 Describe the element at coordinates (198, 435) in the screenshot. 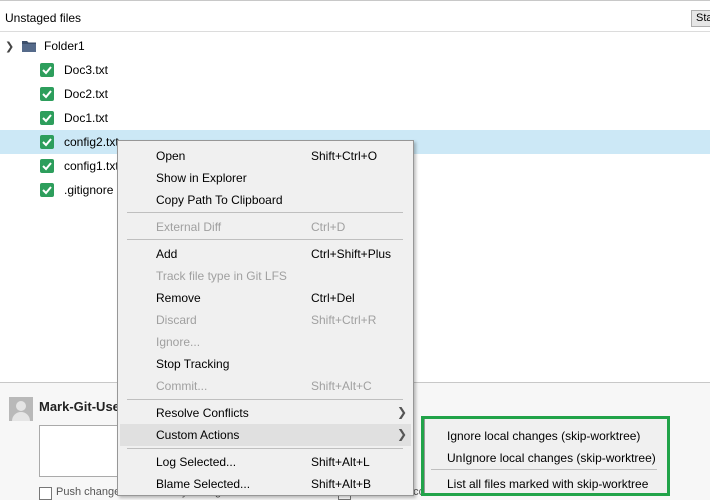

I see `menu-item-label: Custom Actions` at that location.